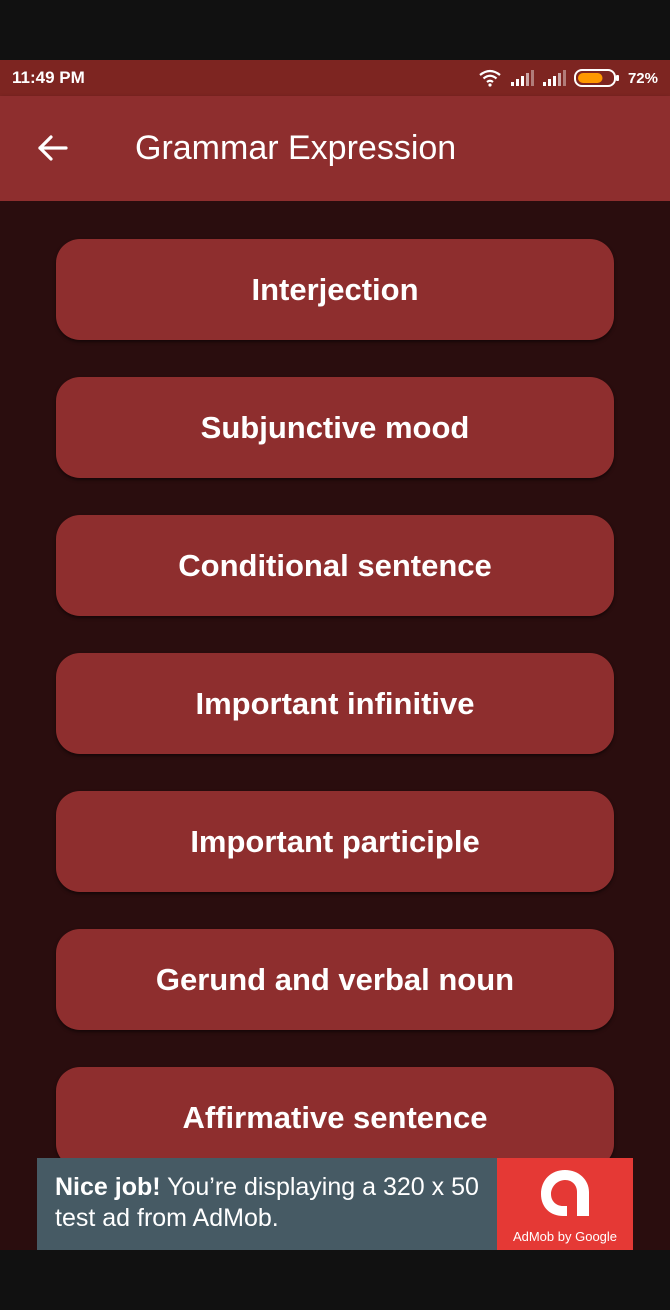 Image resolution: width=670 pixels, height=1310 pixels. I want to click on ad-headline: Nice job!, so click(108, 1187).